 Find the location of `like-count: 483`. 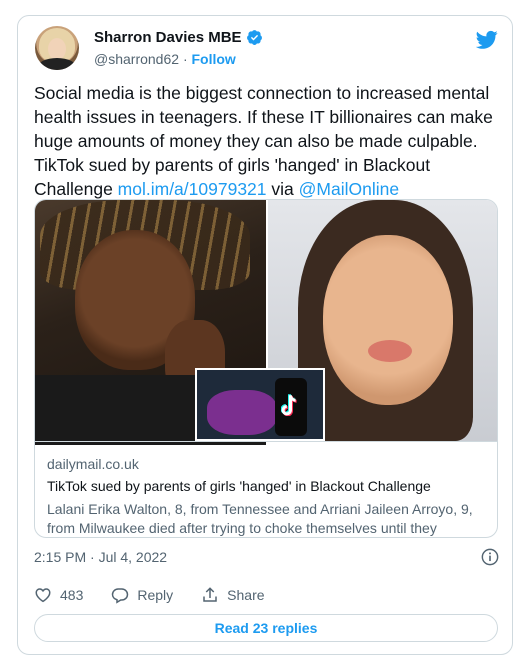

like-count: 483 is located at coordinates (72, 595).